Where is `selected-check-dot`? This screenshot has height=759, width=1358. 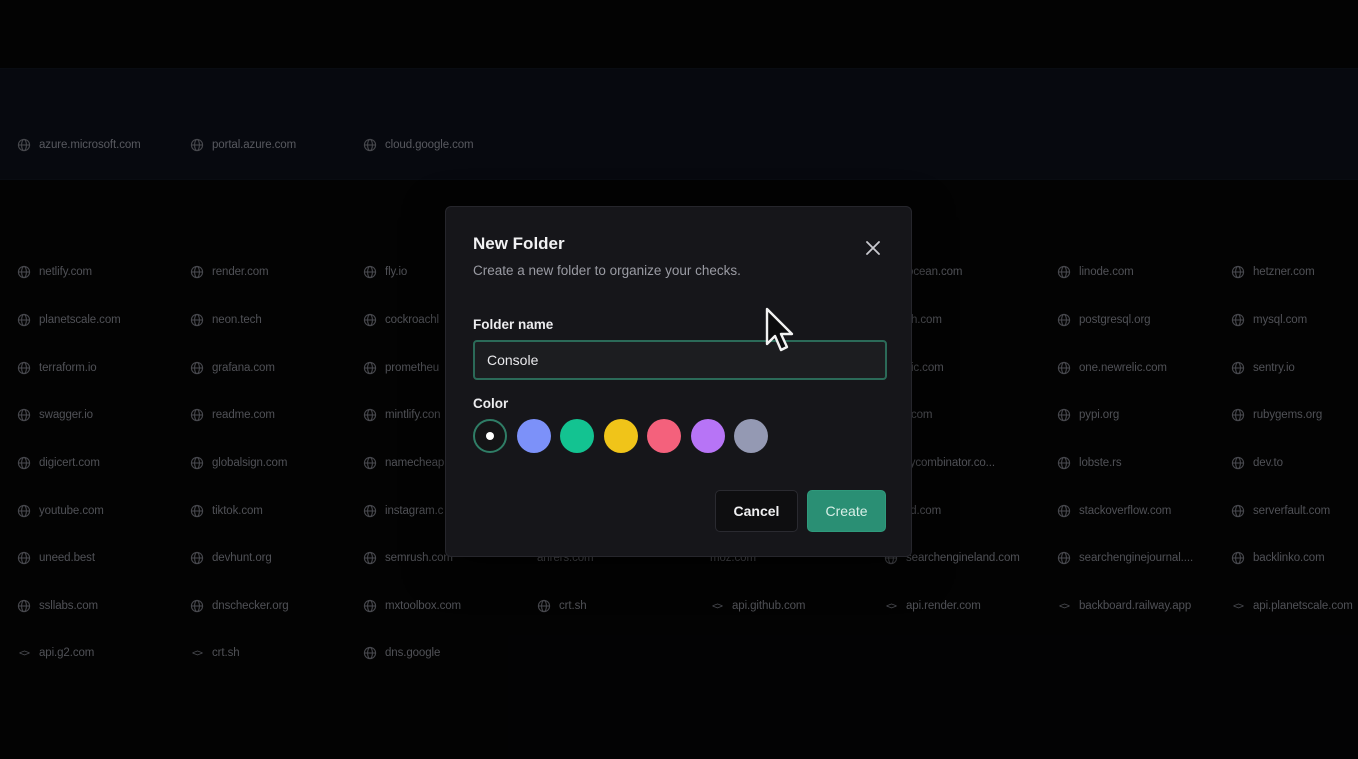 selected-check-dot is located at coordinates (490, 436).